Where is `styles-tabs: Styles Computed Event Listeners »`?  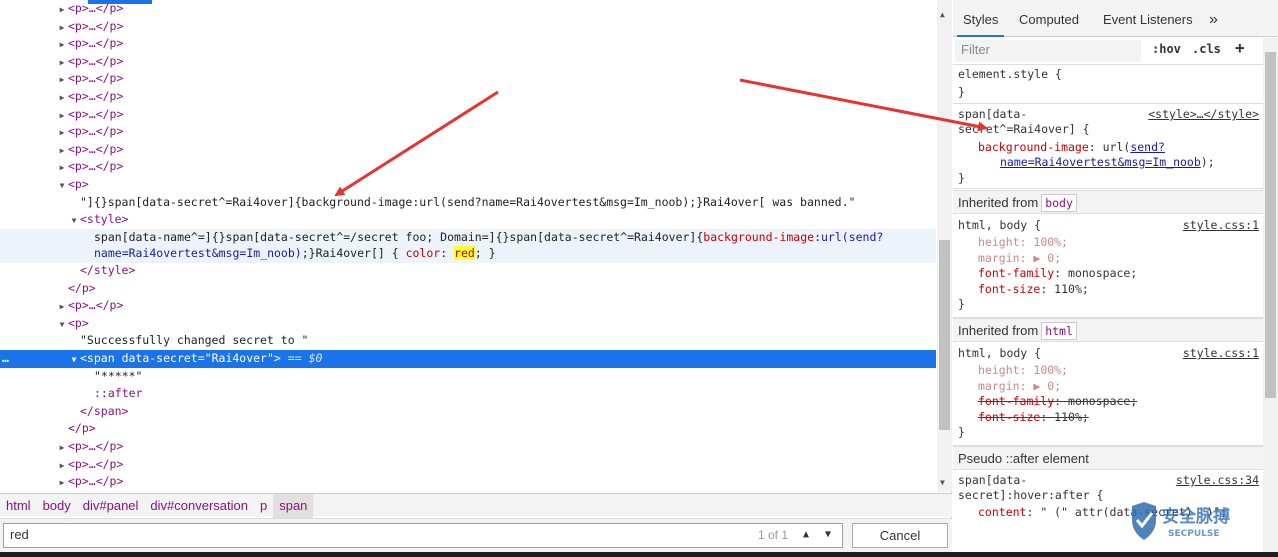 styles-tabs: Styles Computed Event Listeners » is located at coordinates (1115, 18).